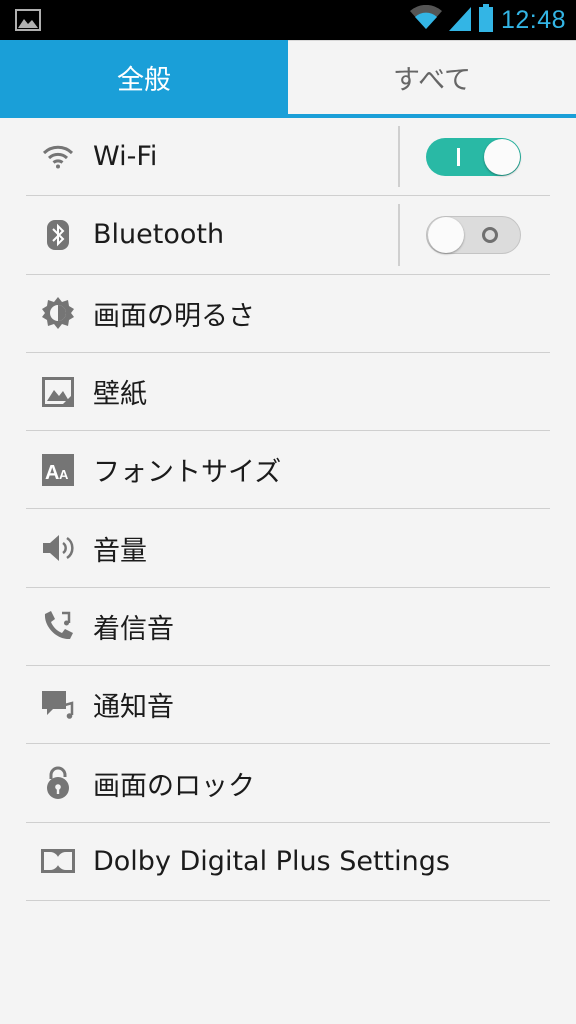 The image size is (576, 1024). I want to click on setting-screen-lock: 画面のロック, so click(288, 783).